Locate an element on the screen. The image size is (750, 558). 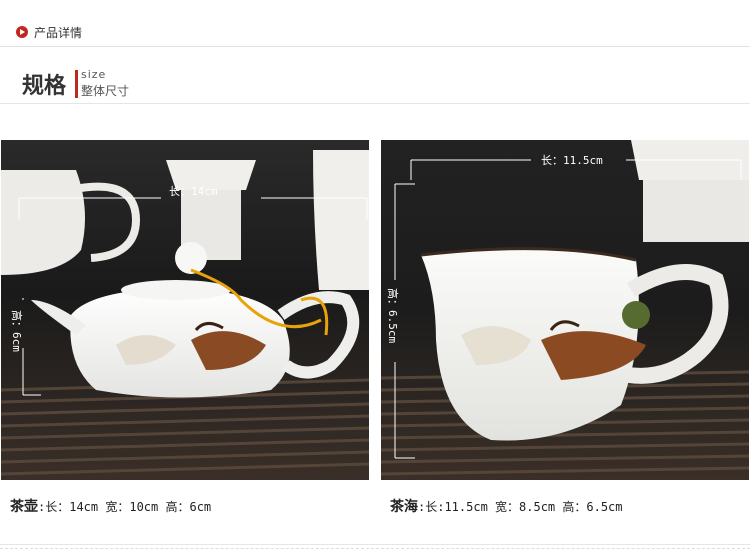
bottom-divider is located at coordinates (375, 544).